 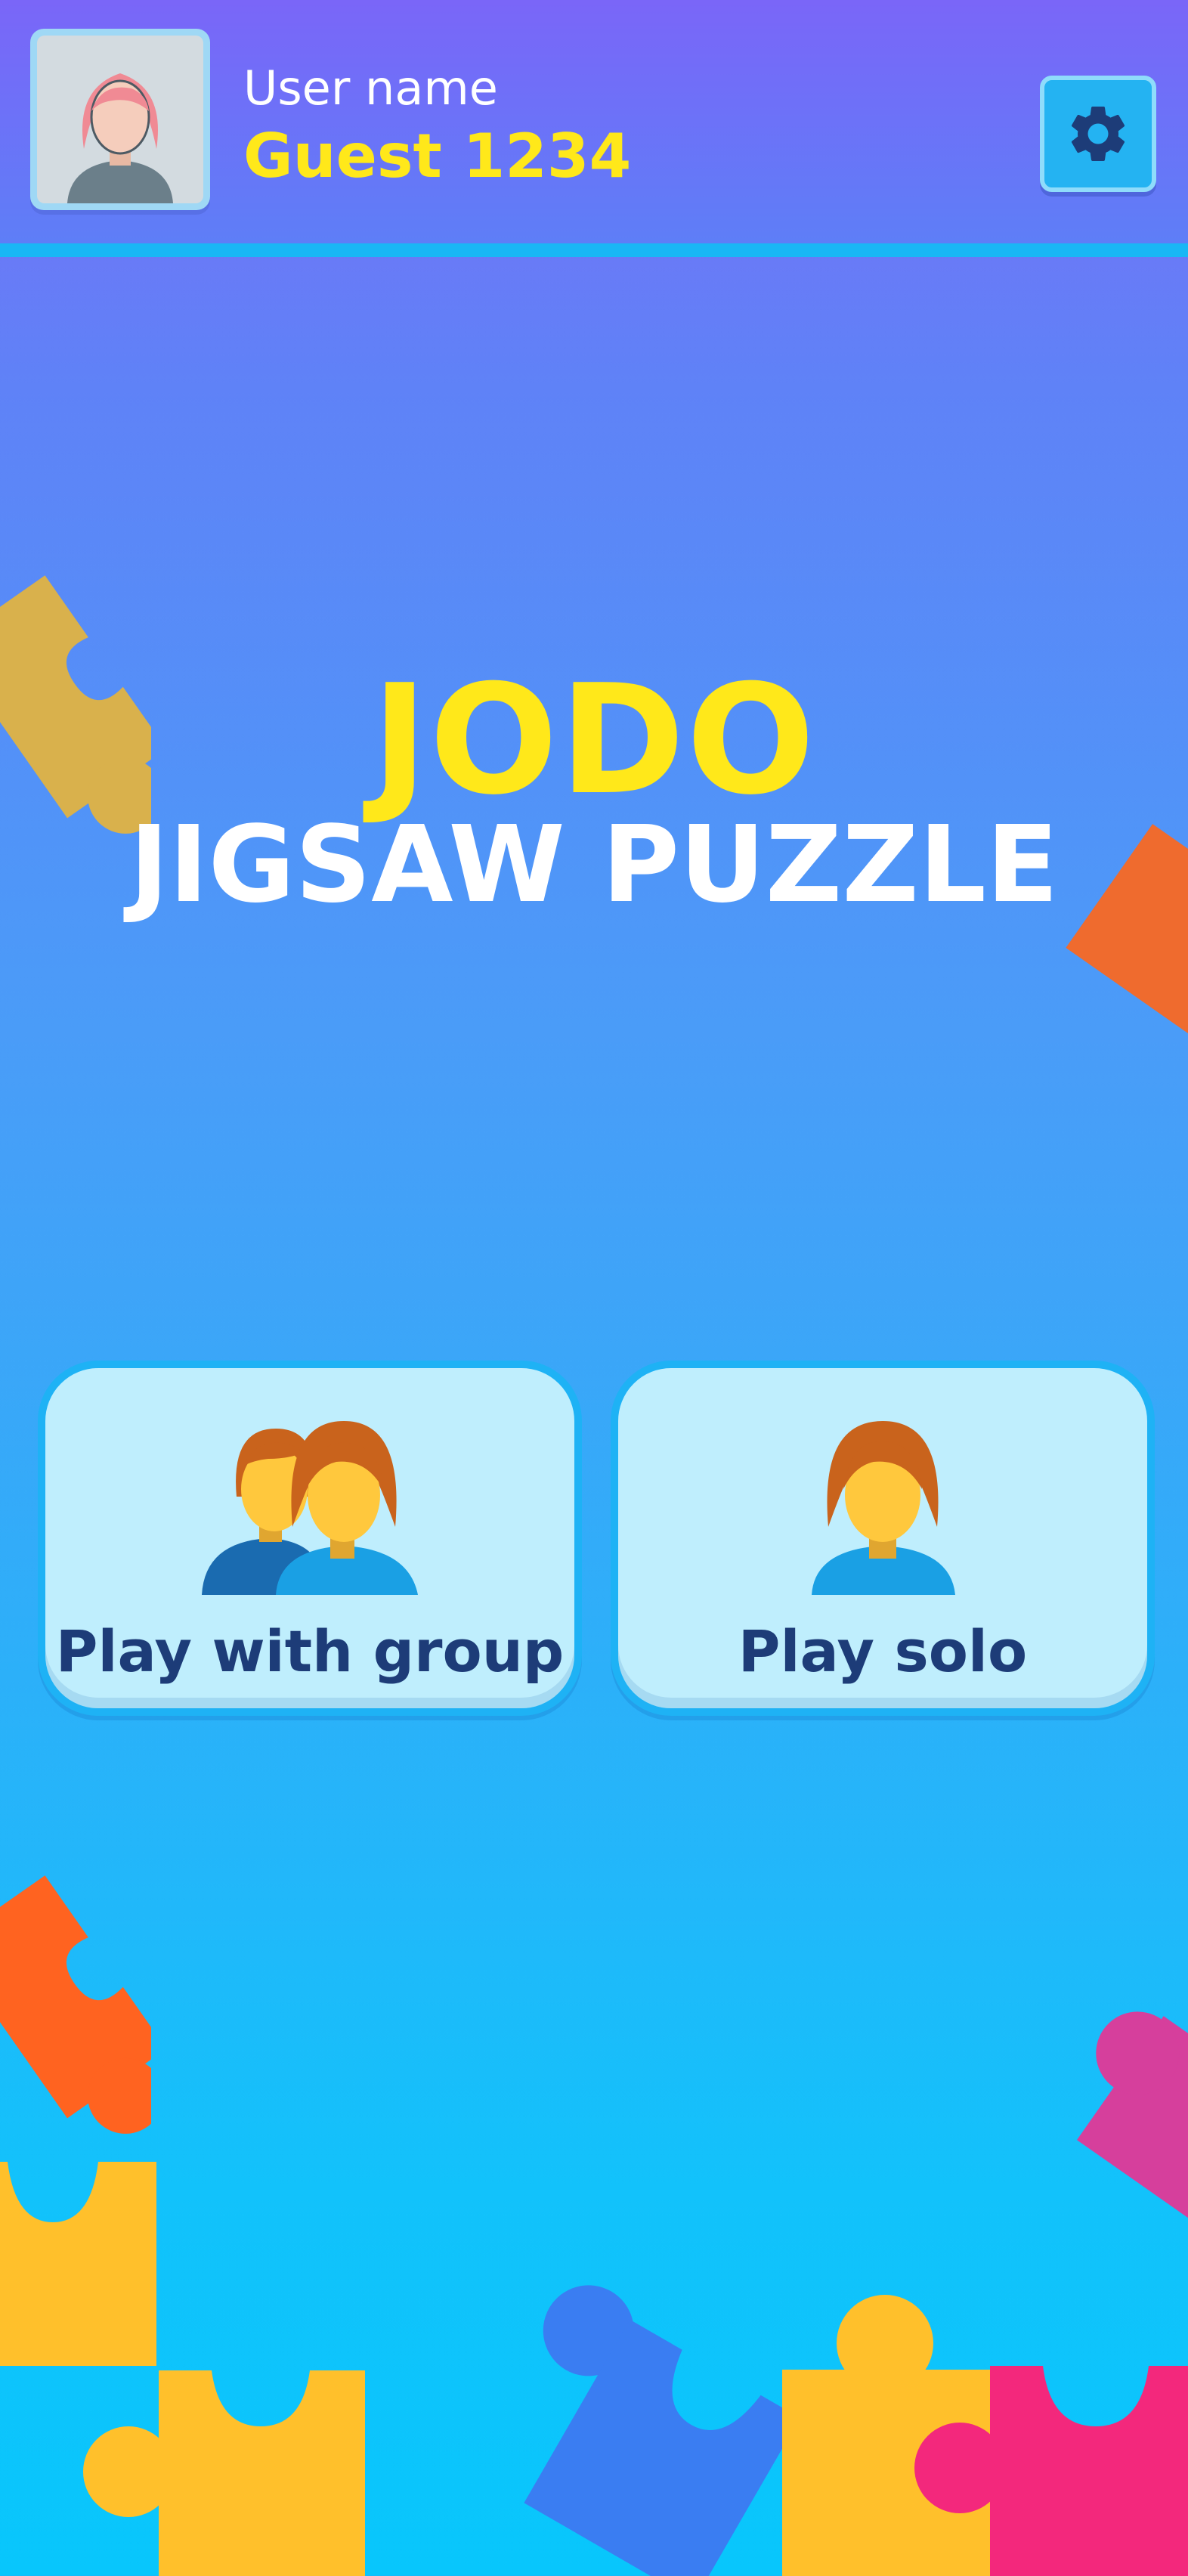 I want to click on top-bar: User name Guest 1234, so click(x=594, y=128).